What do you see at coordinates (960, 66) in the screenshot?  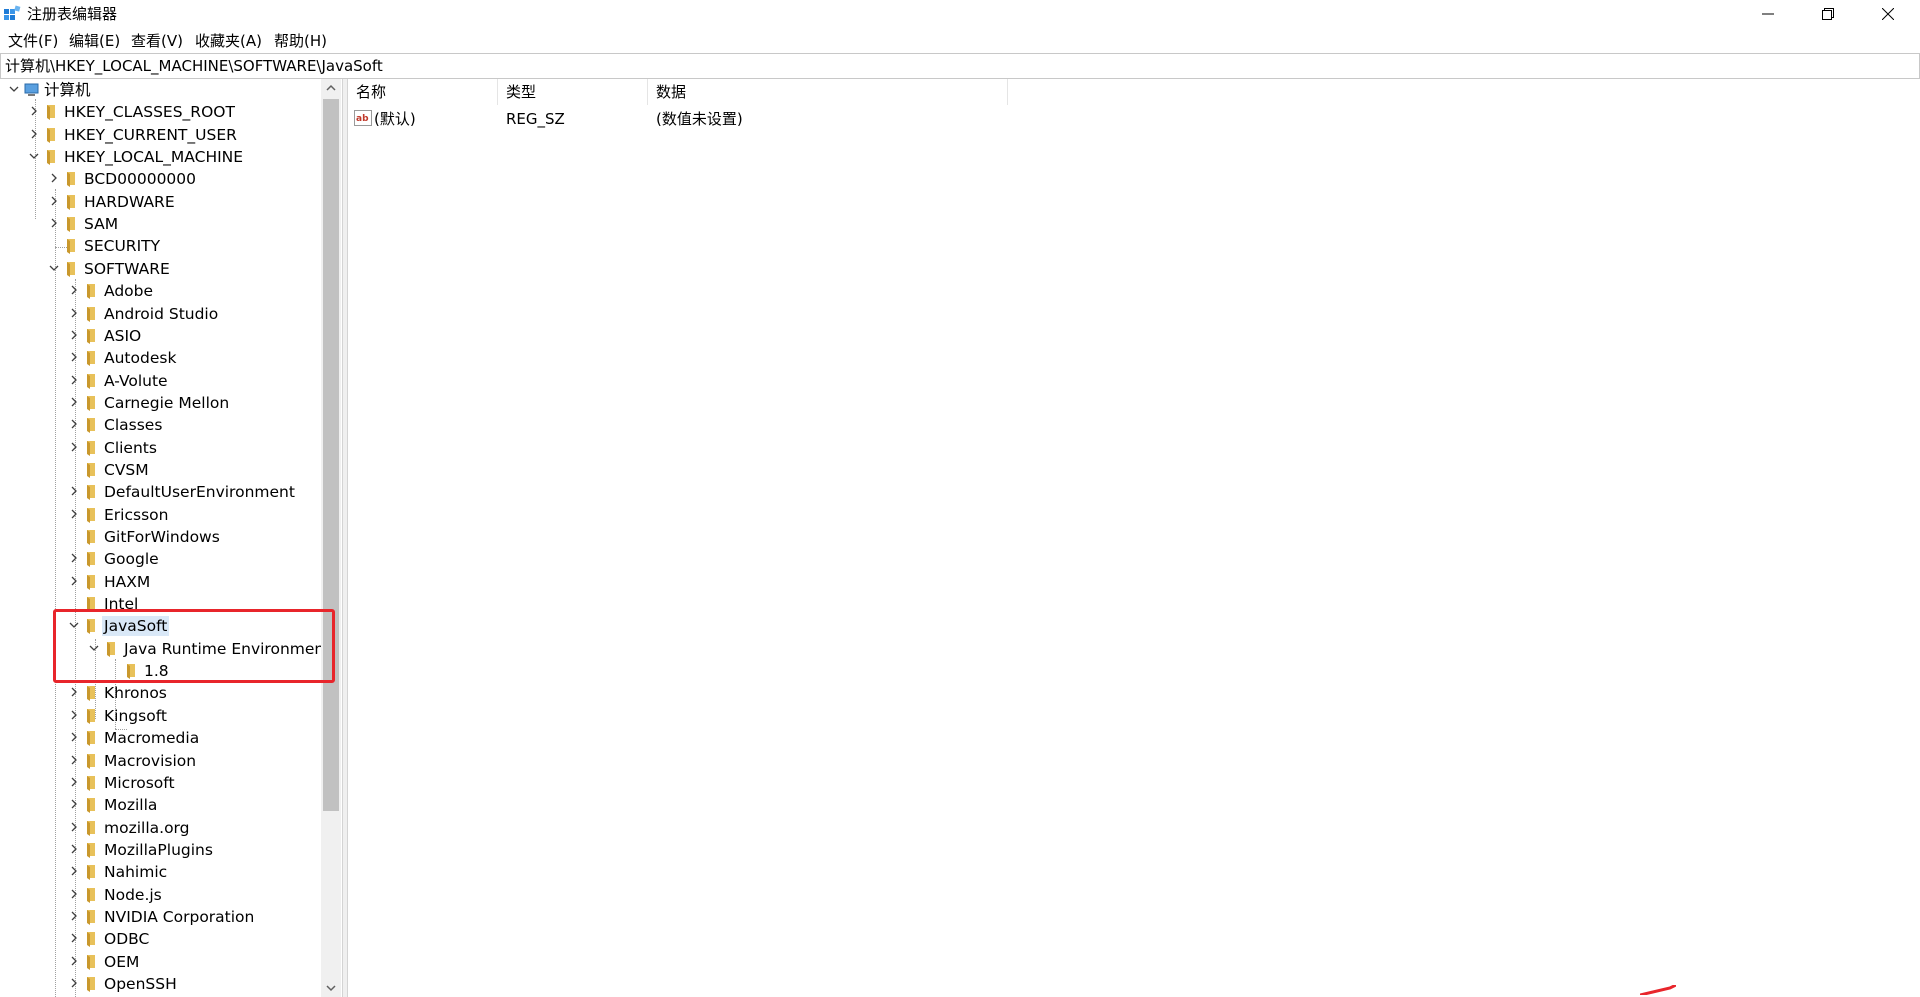 I see `address-bar: 计算机\HKEY_LOCAL_MACHINE\SOFTWARE\JavaSoft` at bounding box center [960, 66].